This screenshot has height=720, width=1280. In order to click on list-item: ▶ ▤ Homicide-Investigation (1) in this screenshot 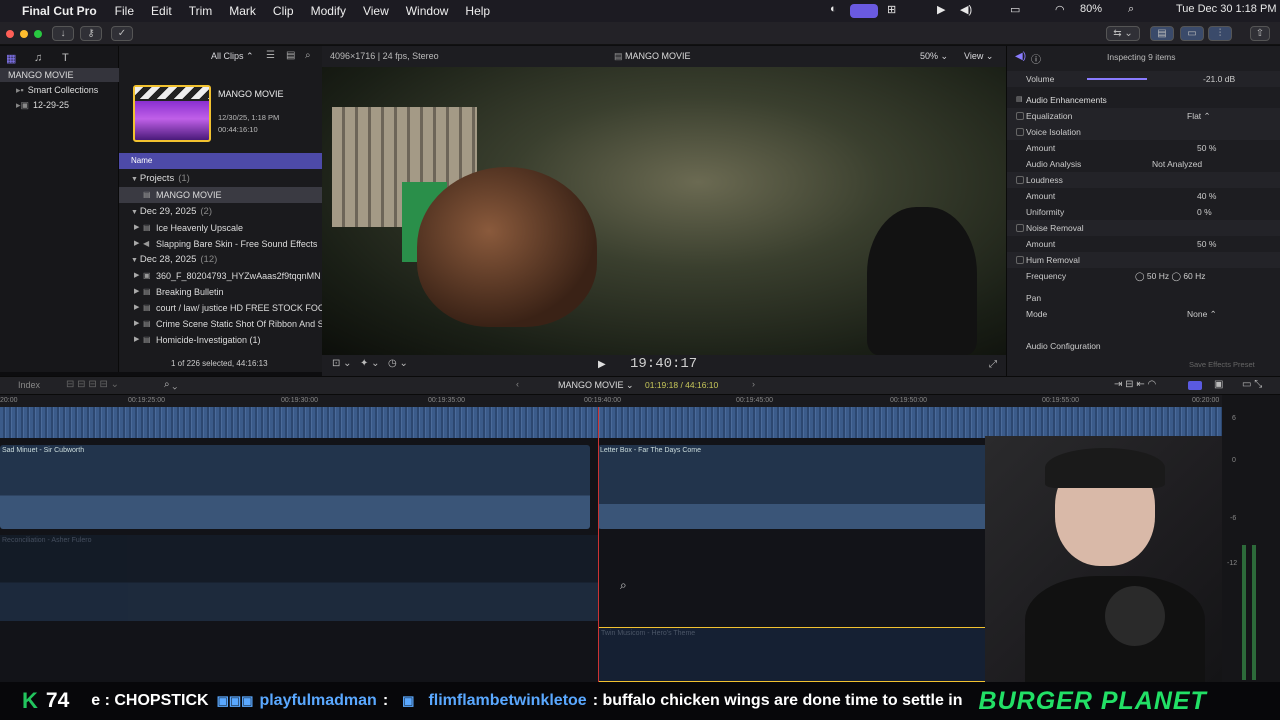, I will do `click(220, 340)`.